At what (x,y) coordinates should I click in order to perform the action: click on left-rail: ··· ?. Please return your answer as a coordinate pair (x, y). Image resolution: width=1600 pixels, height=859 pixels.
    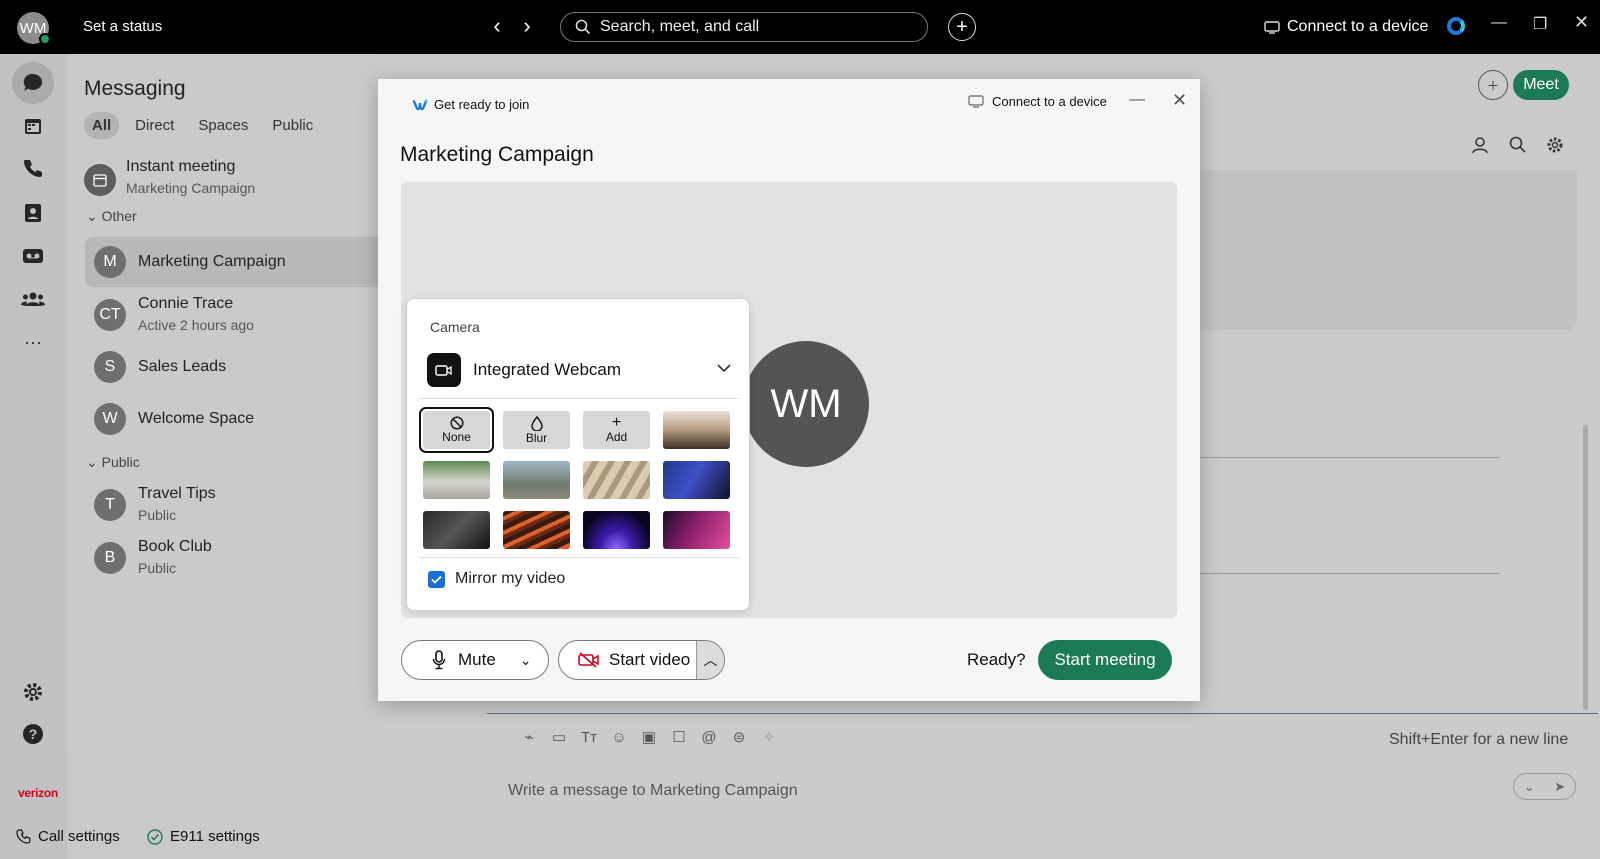
    Looking at the image, I should click on (33, 456).